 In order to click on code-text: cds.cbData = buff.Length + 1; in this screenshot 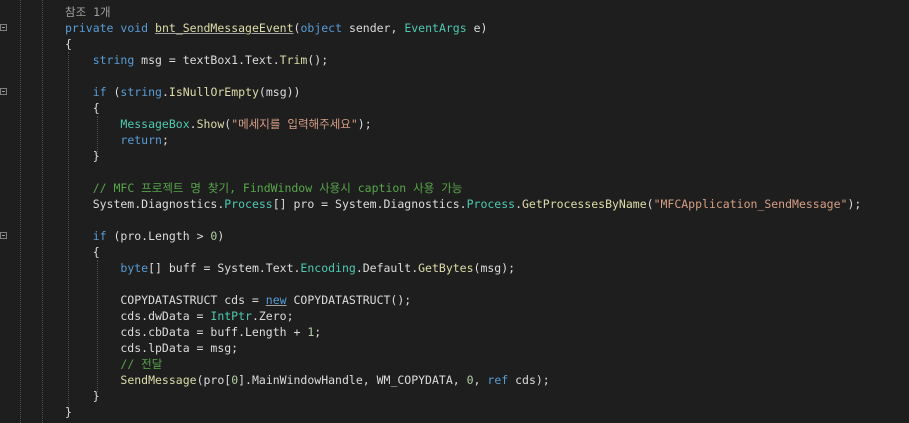, I will do `click(193, 332)`.